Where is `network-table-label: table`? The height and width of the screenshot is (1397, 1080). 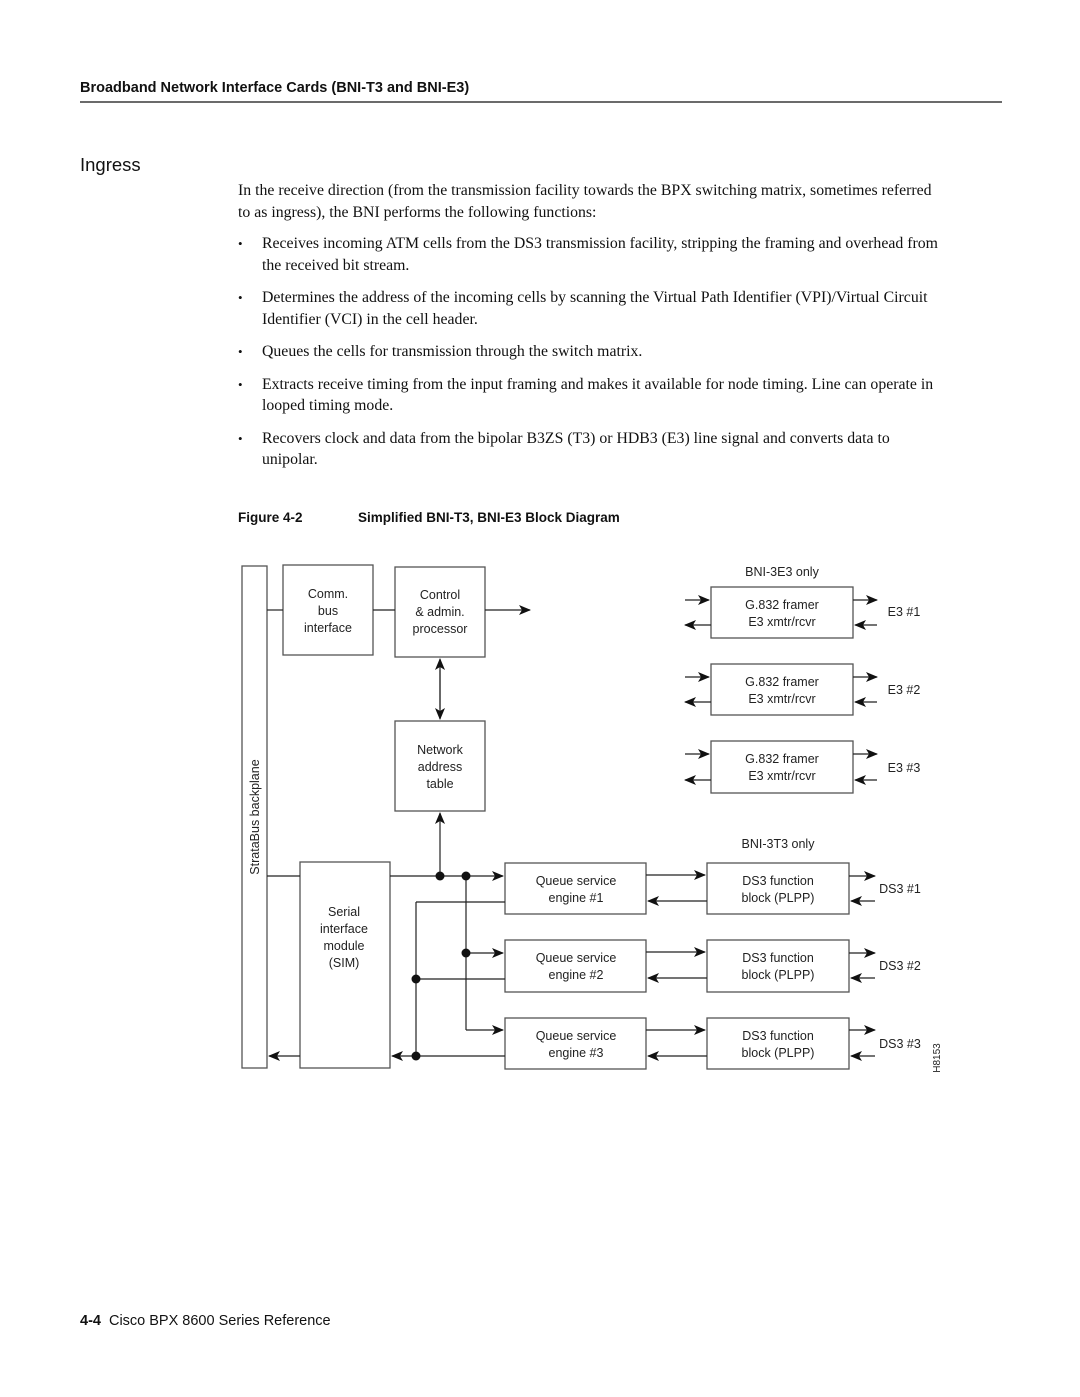 network-table-label: table is located at coordinates (439, 784).